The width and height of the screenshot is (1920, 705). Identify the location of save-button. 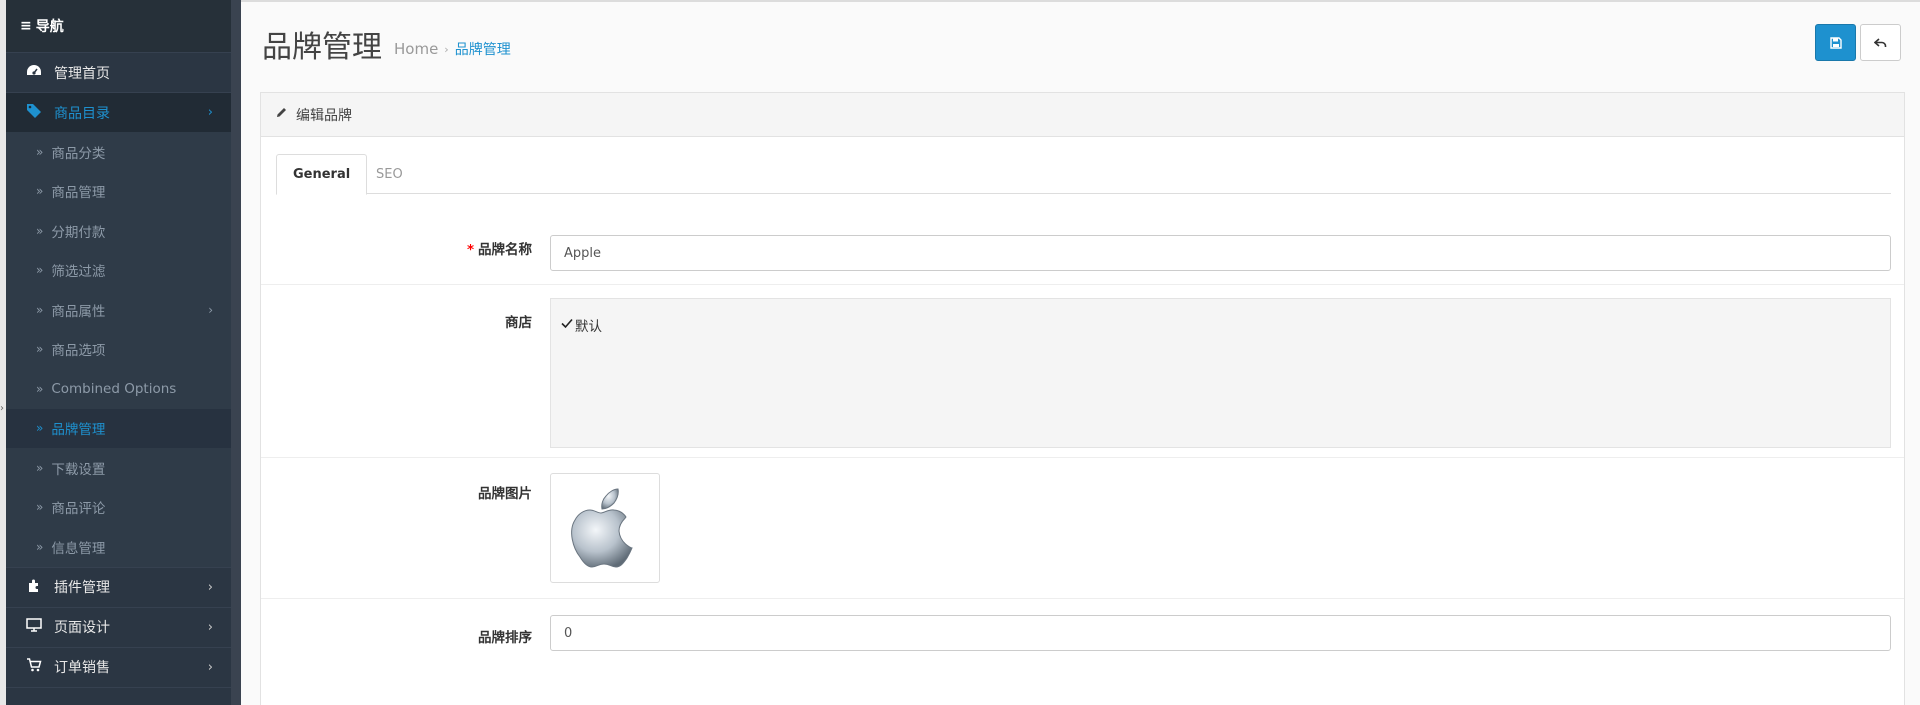
(1835, 42).